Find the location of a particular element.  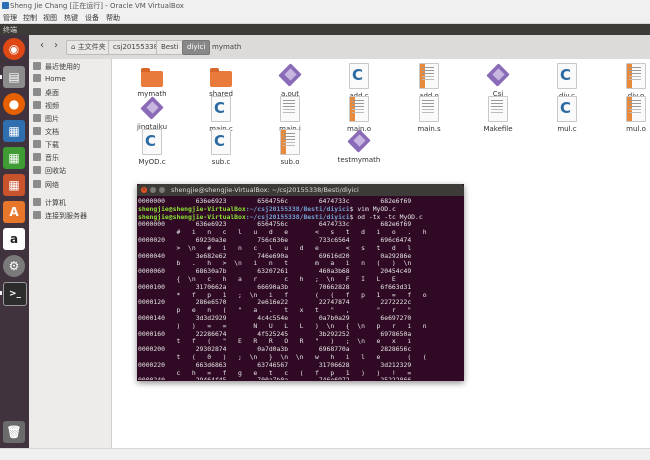

sidebar-item-computer: 计算机 is located at coordinates (49, 203).